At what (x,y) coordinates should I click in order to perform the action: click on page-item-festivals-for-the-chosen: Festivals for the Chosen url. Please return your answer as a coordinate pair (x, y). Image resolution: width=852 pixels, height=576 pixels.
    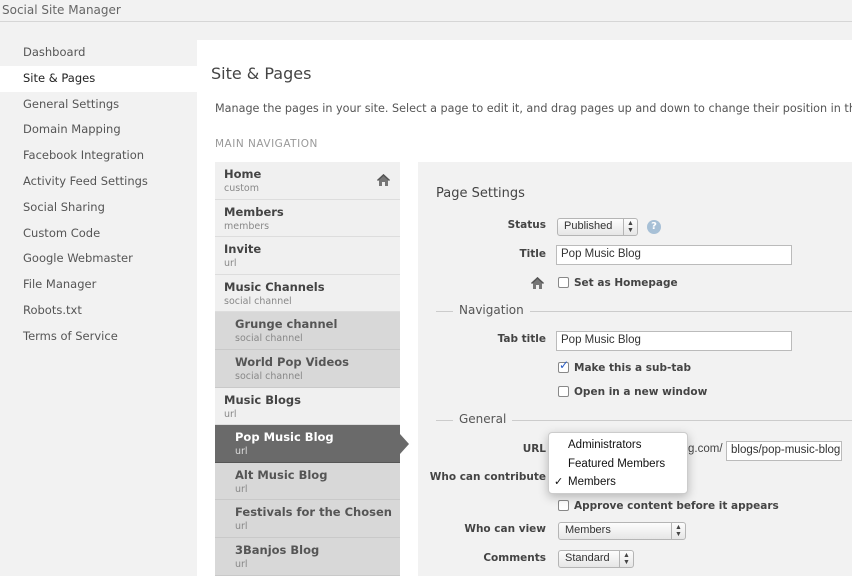
    Looking at the image, I should click on (307, 519).